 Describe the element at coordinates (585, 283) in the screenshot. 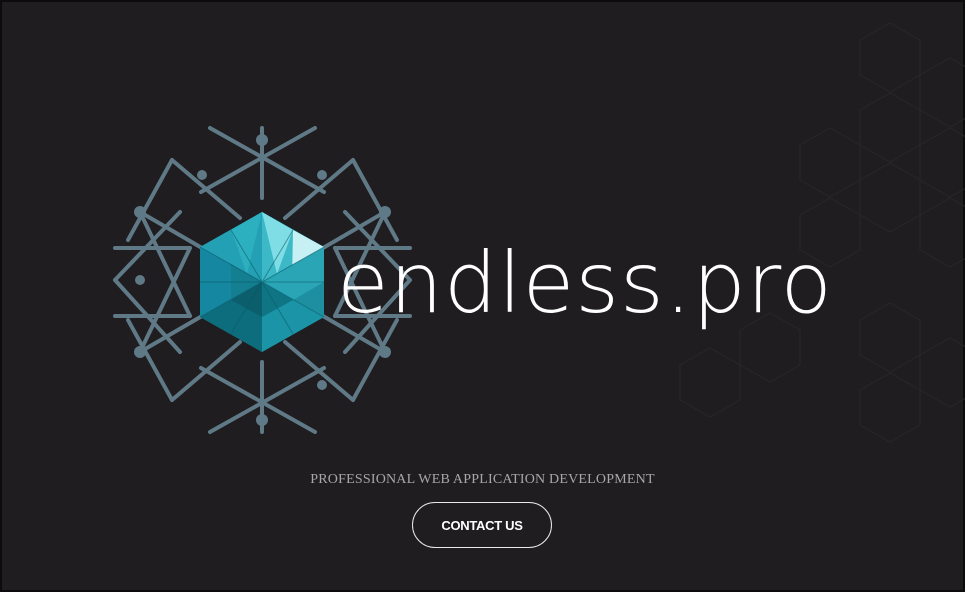

I see `brand-wordmark: endless.pro` at that location.